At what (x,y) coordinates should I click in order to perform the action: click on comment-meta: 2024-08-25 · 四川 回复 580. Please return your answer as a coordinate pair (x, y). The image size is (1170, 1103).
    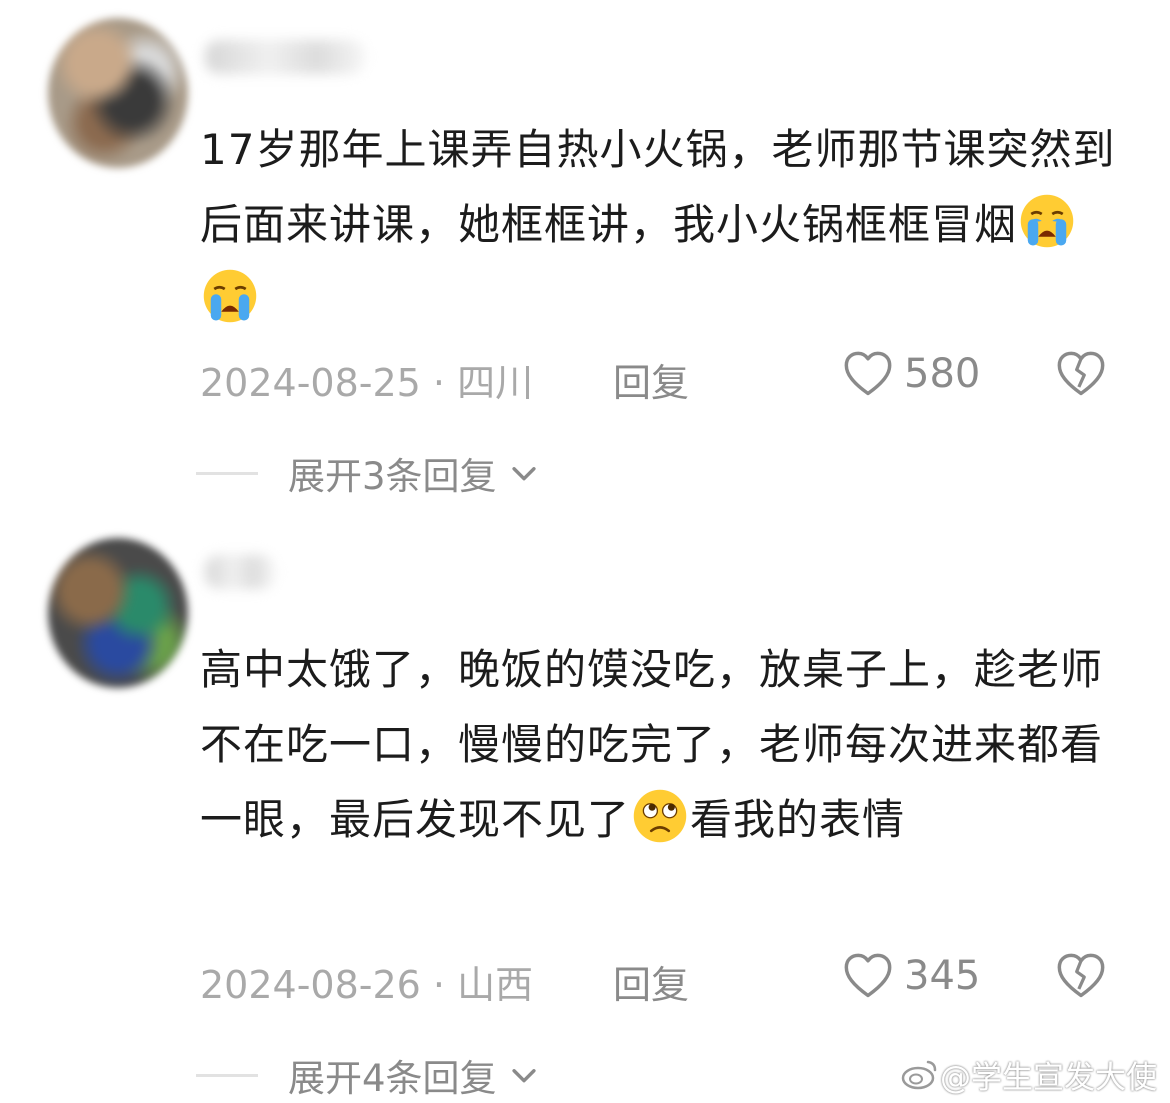
    Looking at the image, I should click on (660, 378).